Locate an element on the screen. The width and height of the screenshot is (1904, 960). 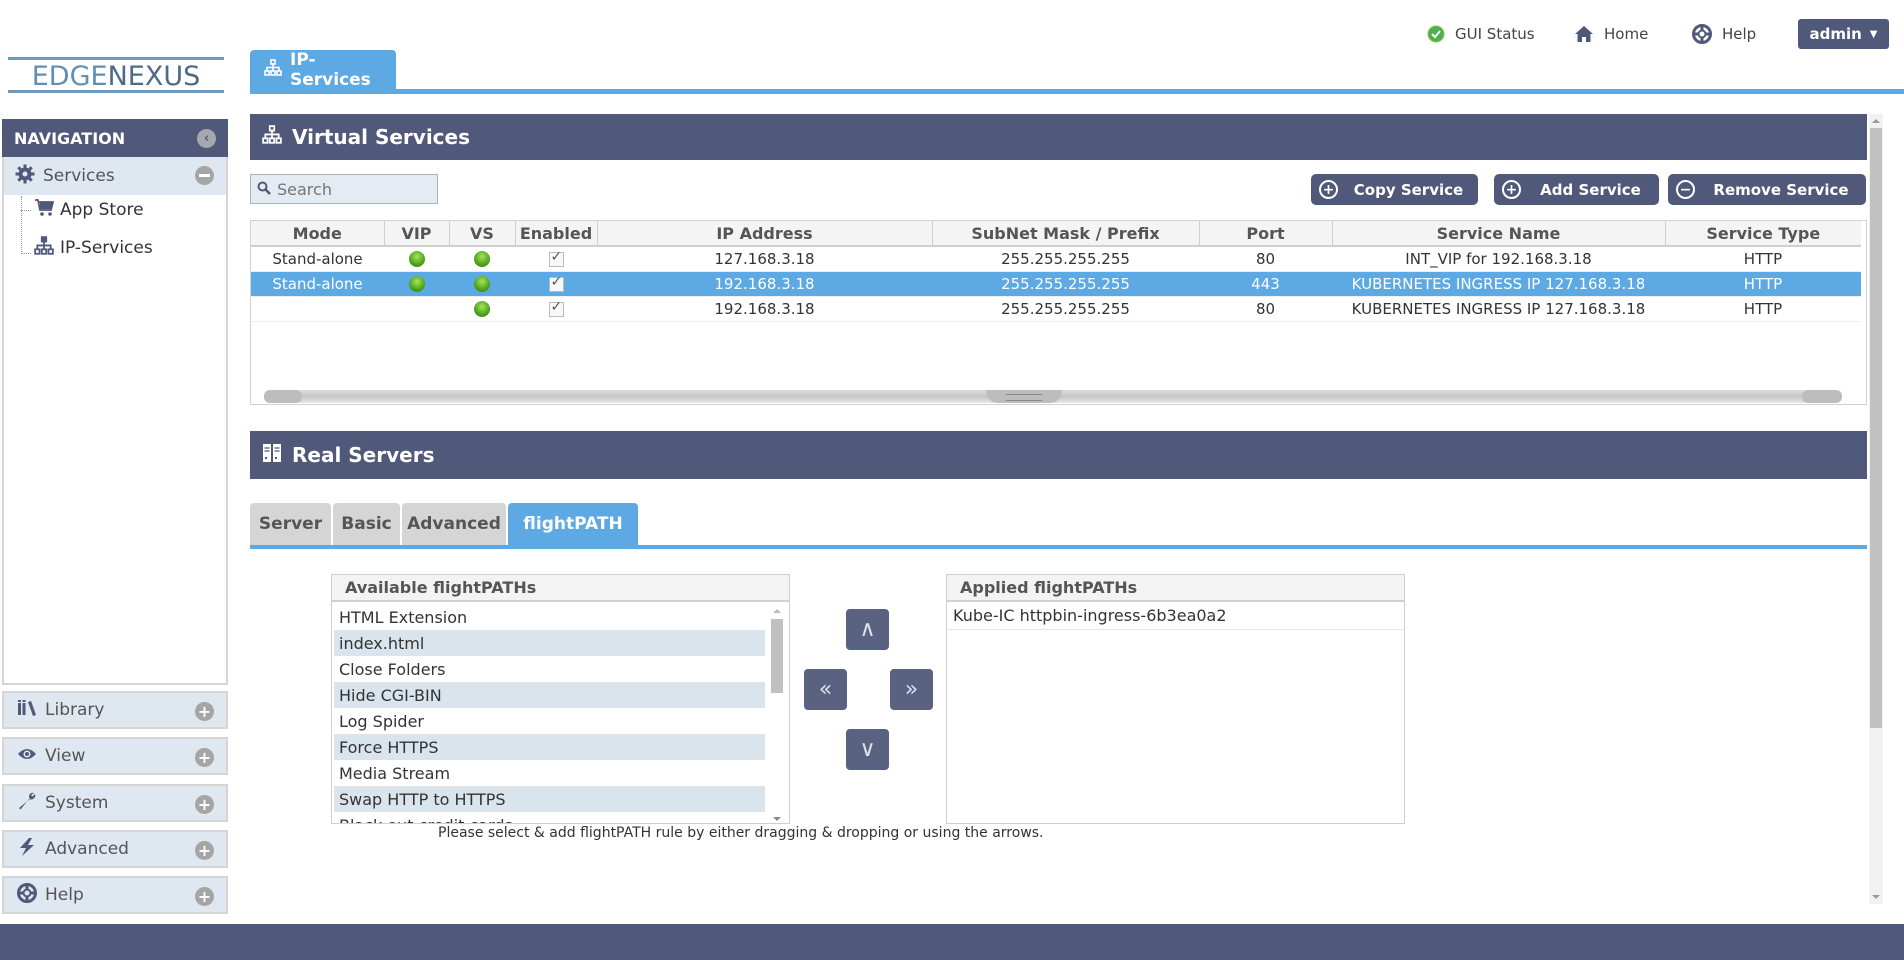
sidebar-item-ip-services: IP-Services is located at coordinates (93, 247).